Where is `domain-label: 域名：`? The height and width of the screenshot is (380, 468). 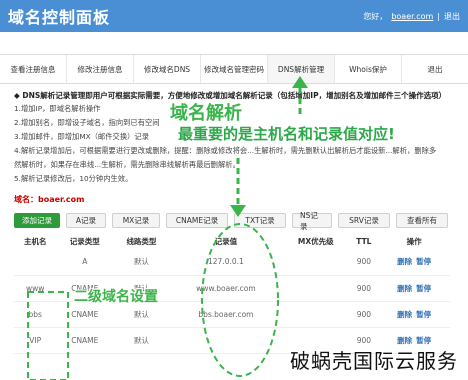
domain-label: 域名： is located at coordinates (26, 199).